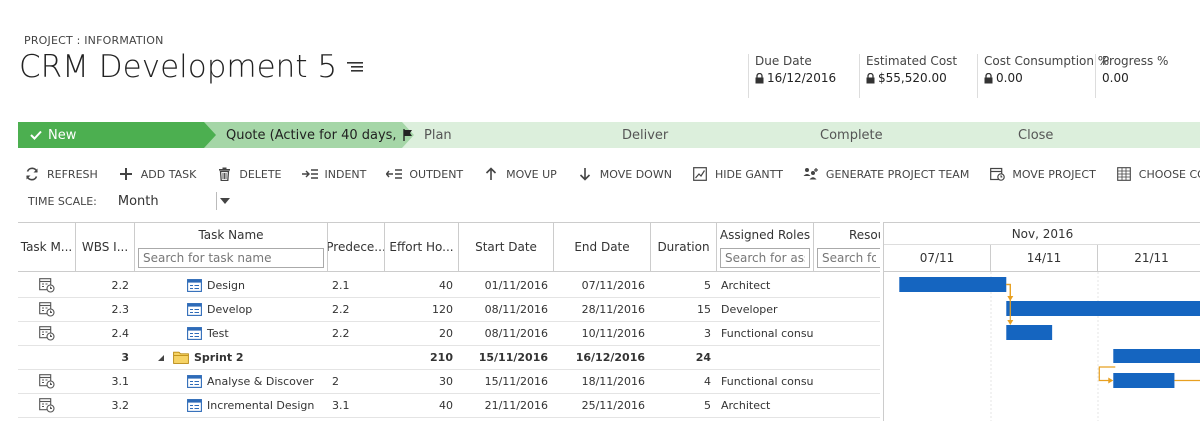 This screenshot has height=421, width=1200. What do you see at coordinates (311, 135) in the screenshot?
I see `stage-quote: Quote (Active for 40 days,` at bounding box center [311, 135].